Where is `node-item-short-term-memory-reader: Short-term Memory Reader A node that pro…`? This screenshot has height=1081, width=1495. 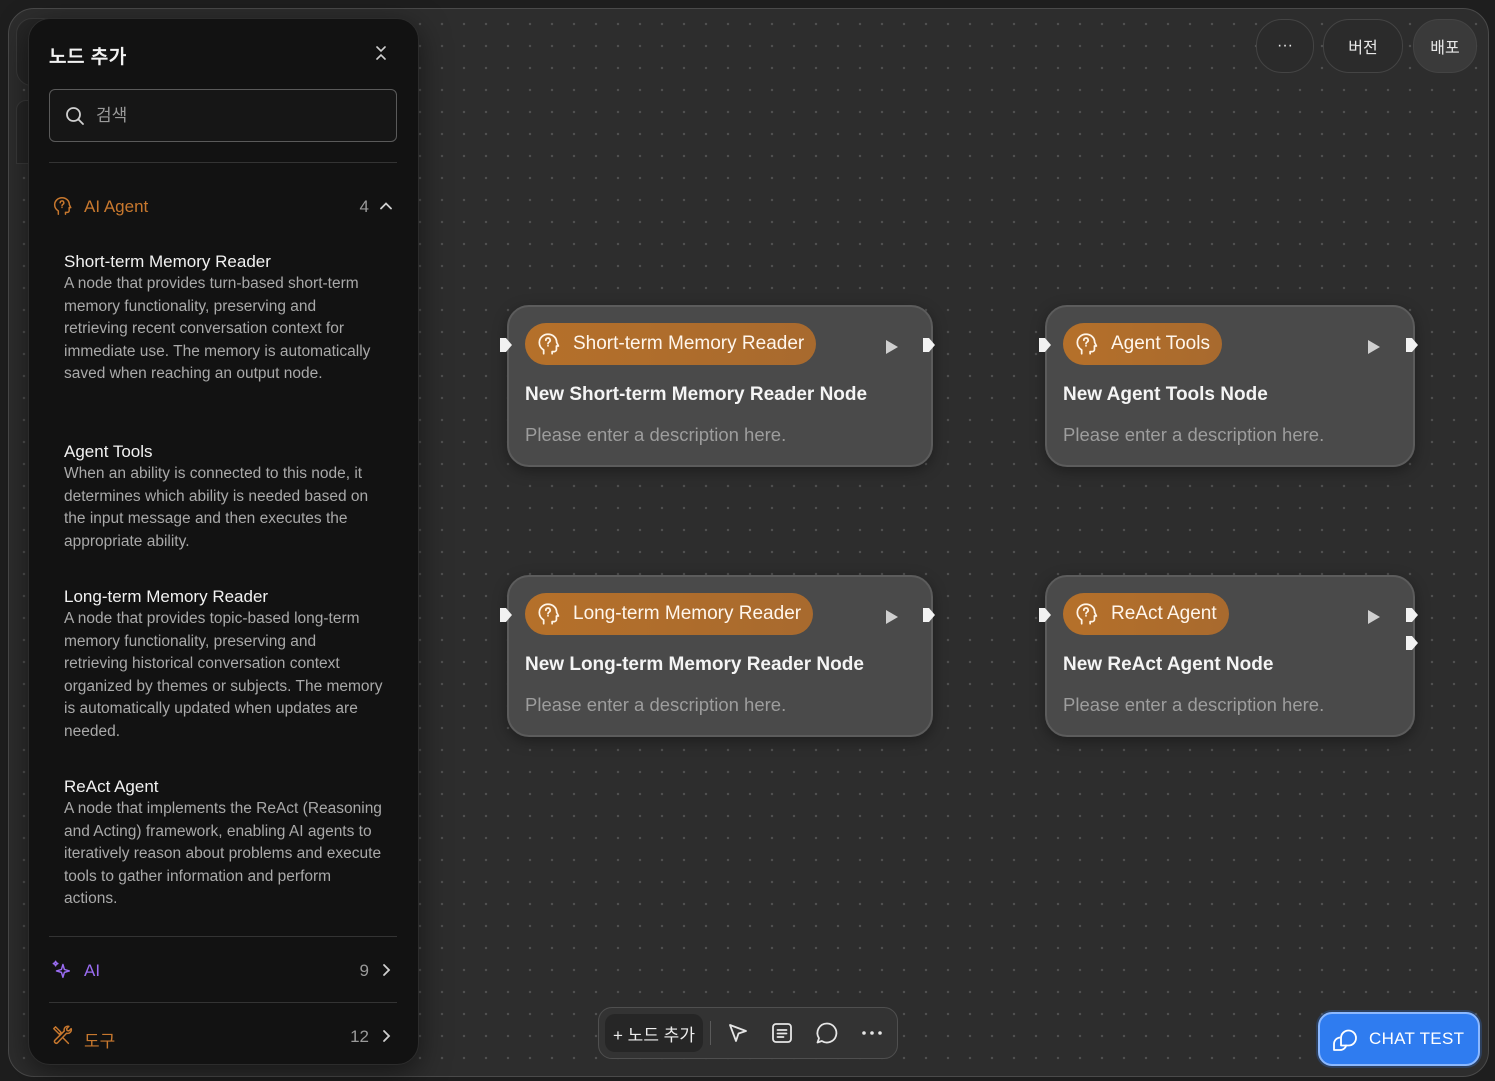
node-item-short-term-memory-reader: Short-term Memory Reader A node that pro… is located at coordinates (224, 318).